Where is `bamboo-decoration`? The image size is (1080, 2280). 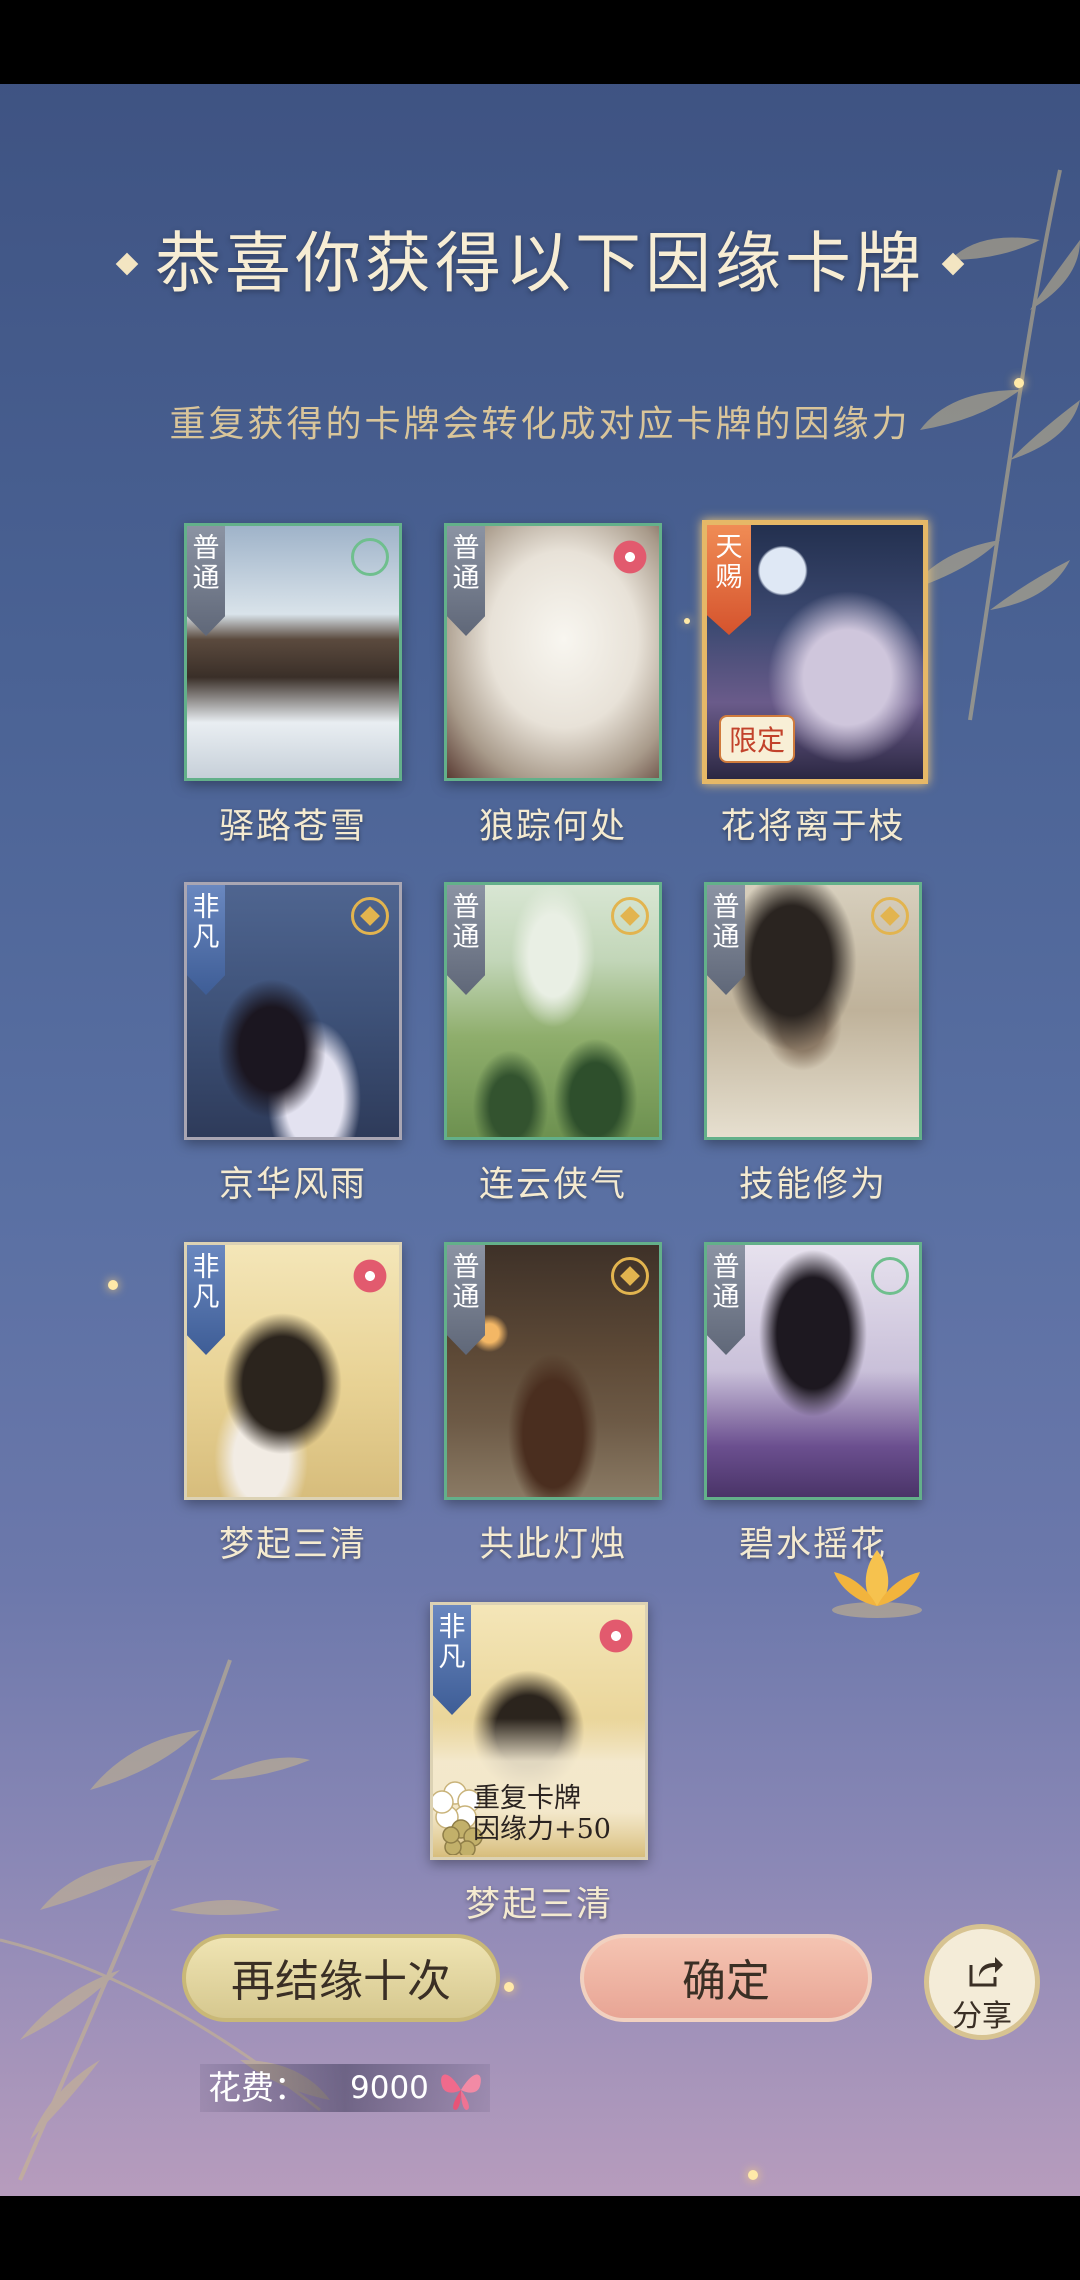 bamboo-decoration is located at coordinates (165, 1920).